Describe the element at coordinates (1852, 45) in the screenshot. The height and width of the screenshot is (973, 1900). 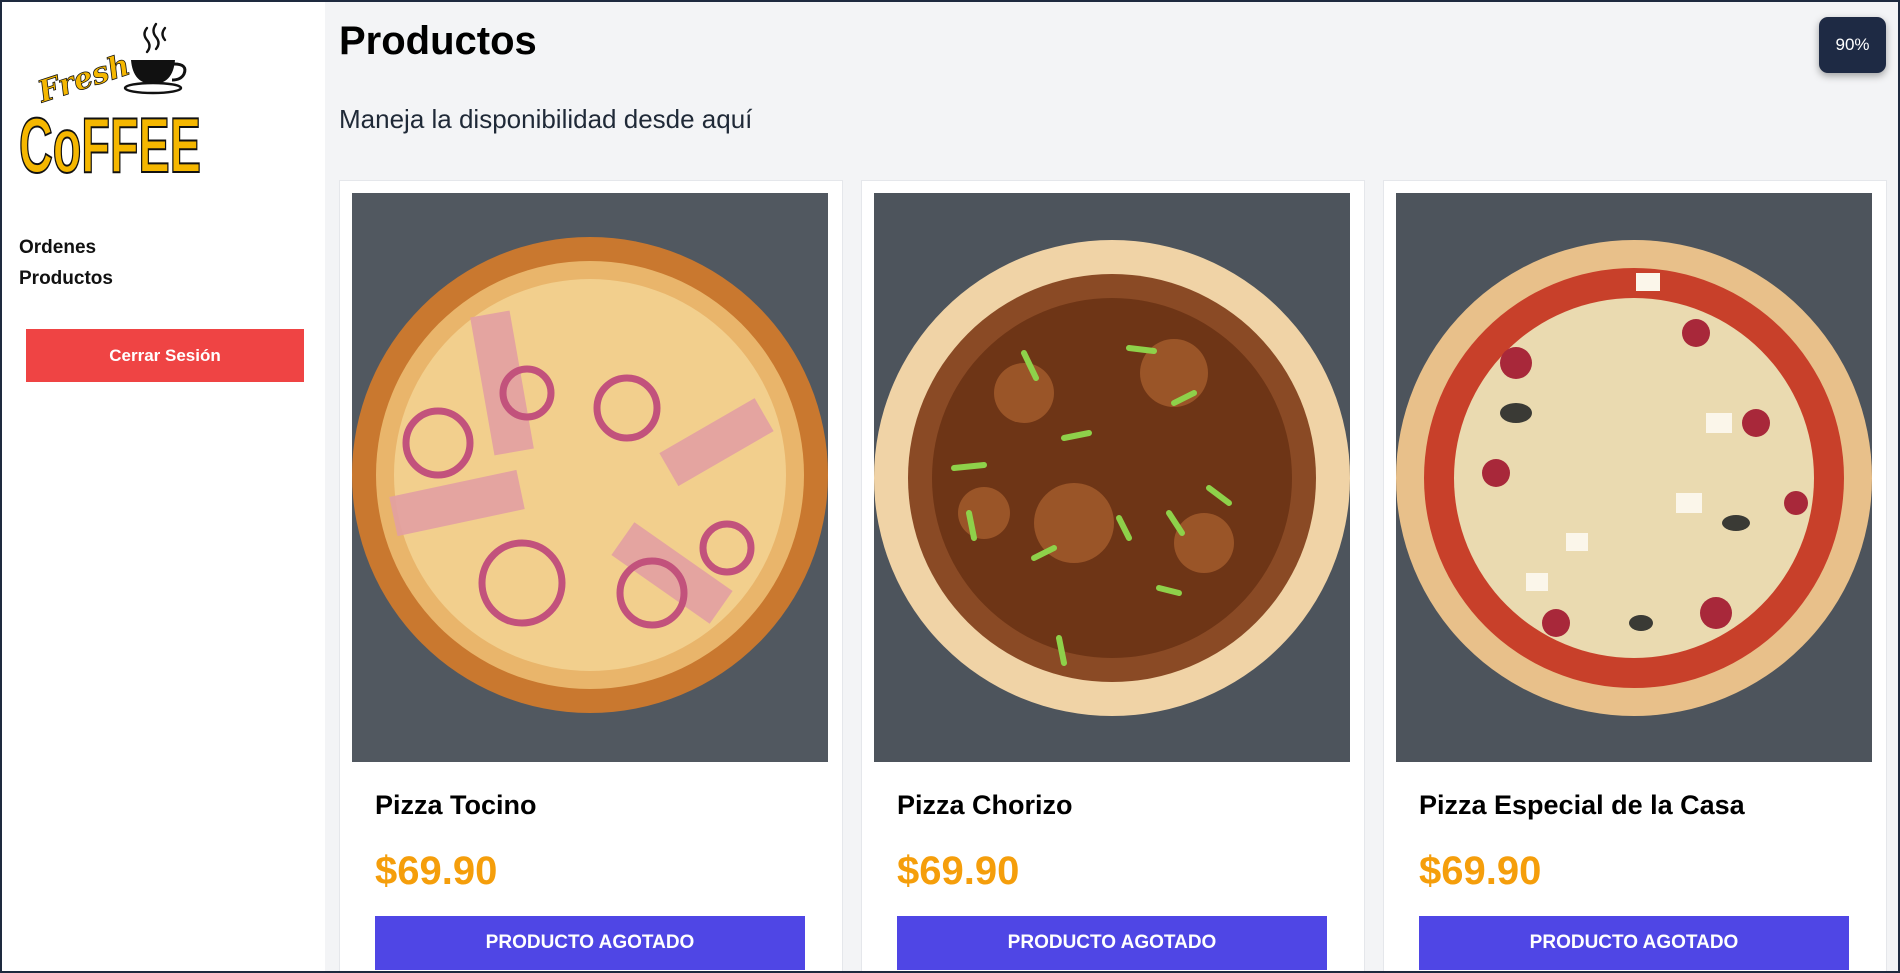
I see `zoom-level-badge: 90%` at that location.